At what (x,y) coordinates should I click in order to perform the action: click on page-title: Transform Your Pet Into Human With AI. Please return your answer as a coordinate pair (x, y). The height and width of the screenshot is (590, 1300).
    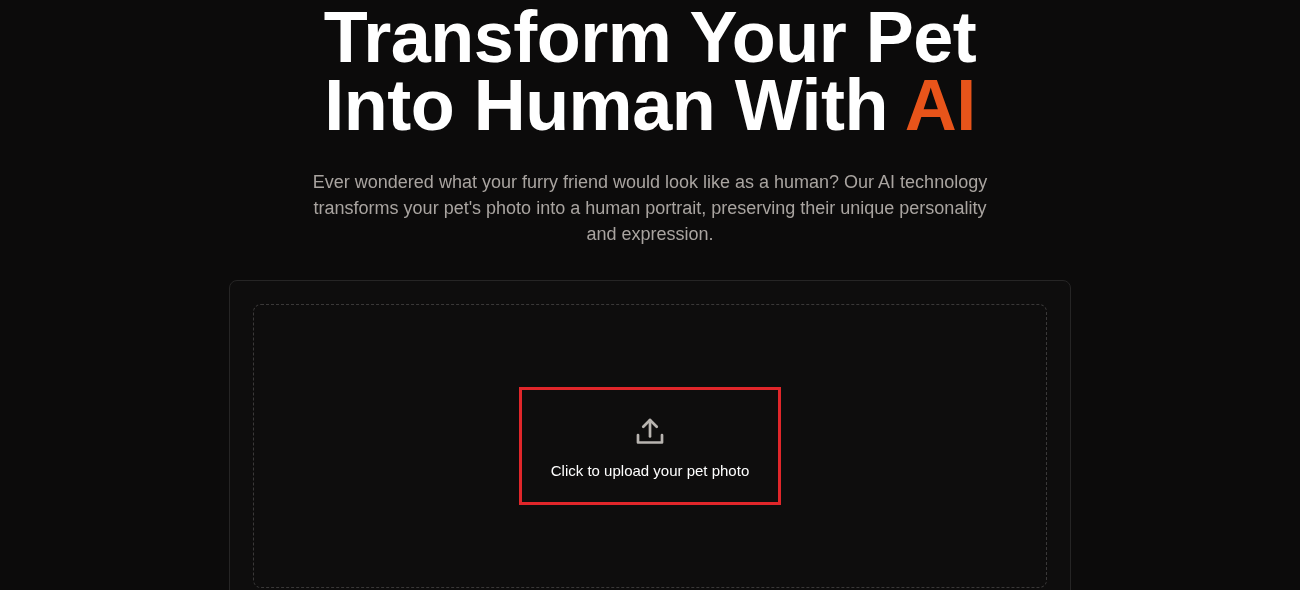
    Looking at the image, I should click on (650, 71).